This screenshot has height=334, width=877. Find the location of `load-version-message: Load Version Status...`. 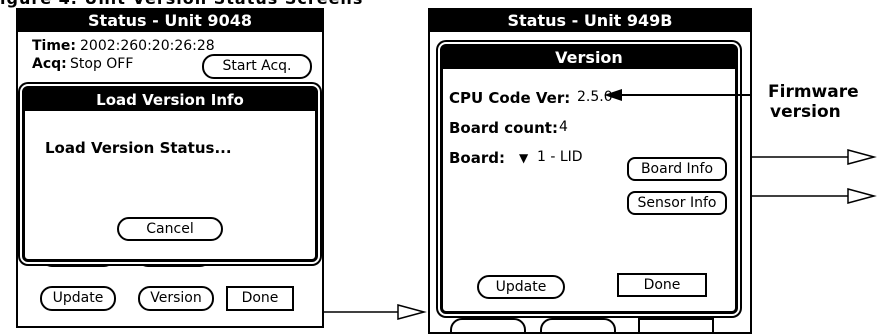

load-version-message: Load Version Status... is located at coordinates (138, 148).